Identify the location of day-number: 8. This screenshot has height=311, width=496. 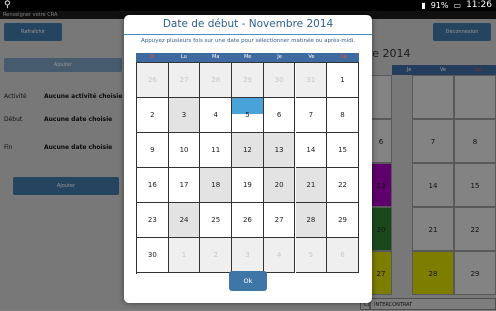
(342, 115).